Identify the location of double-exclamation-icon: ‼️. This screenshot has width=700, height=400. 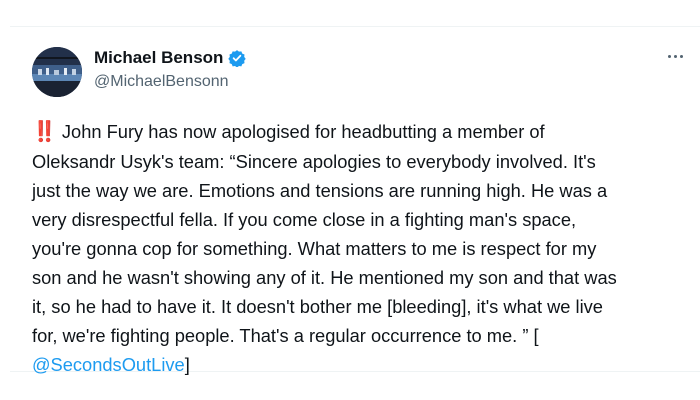
(44, 132).